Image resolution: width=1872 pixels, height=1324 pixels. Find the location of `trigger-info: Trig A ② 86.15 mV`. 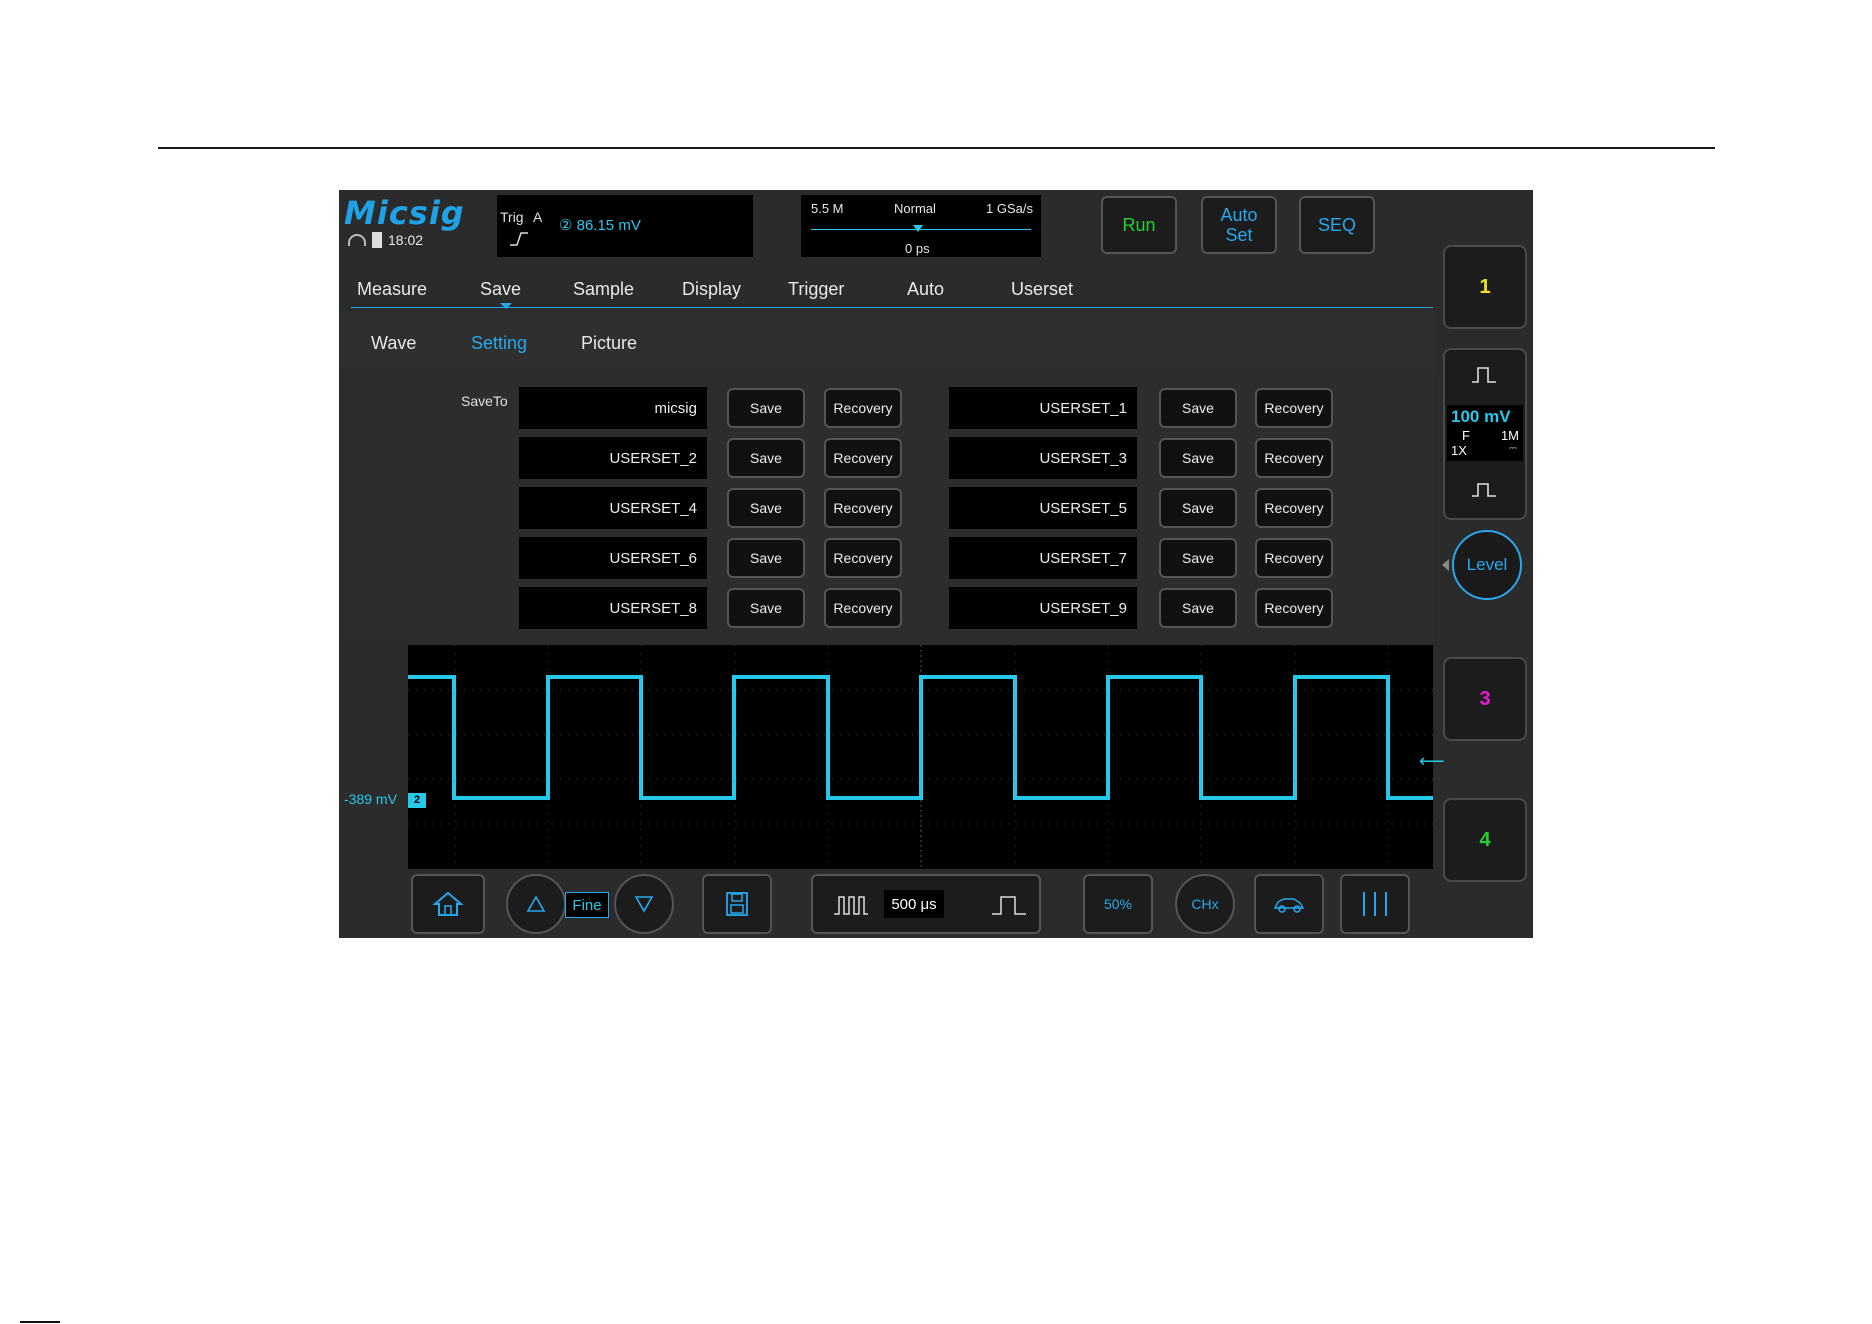

trigger-info: Trig A ② 86.15 mV is located at coordinates (625, 226).